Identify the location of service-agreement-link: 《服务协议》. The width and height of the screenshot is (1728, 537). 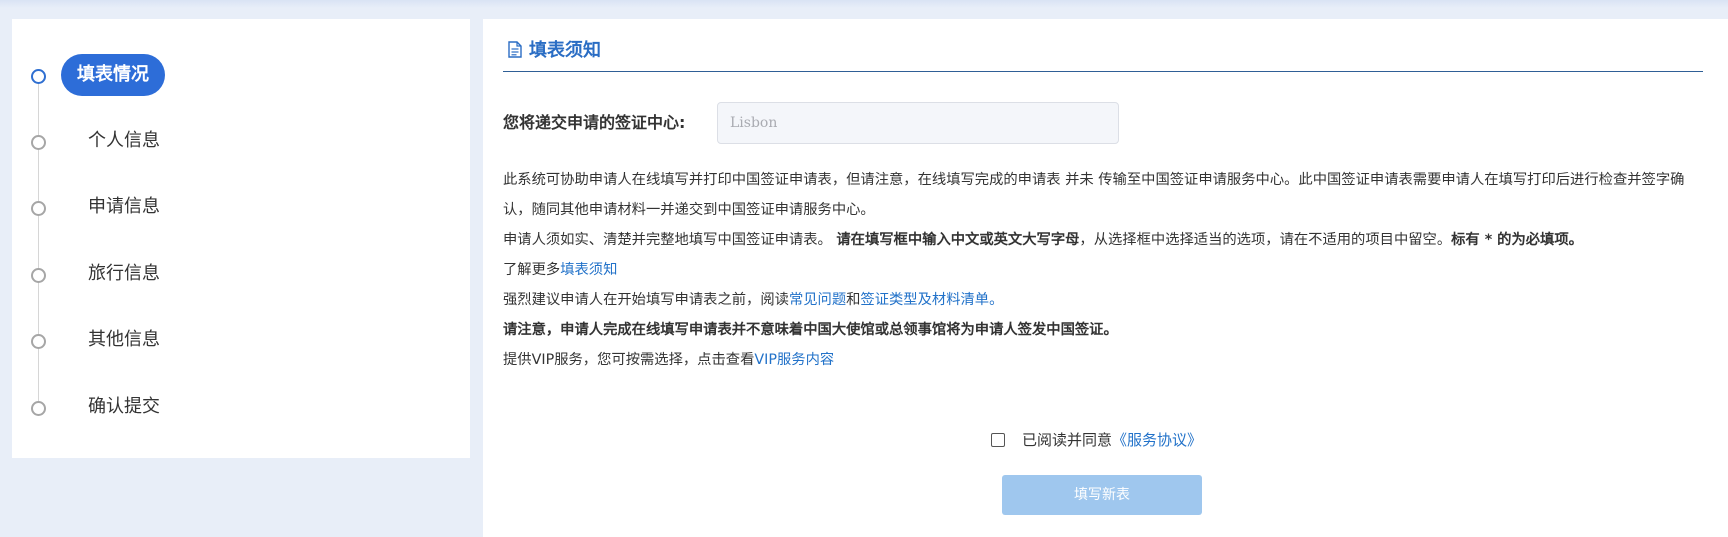
(1157, 440).